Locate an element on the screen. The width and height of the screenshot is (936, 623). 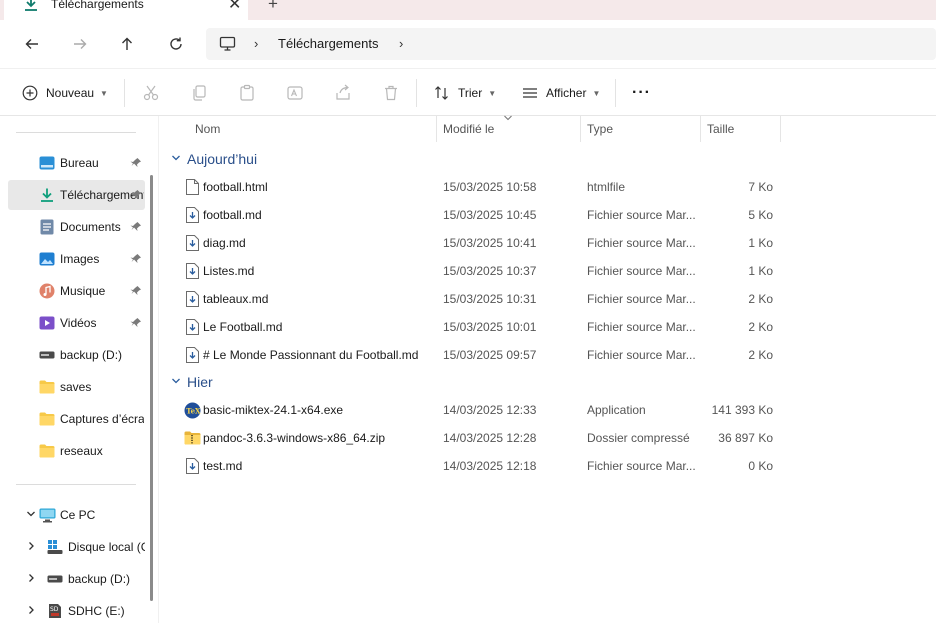
refresh-button is located at coordinates (176, 44).